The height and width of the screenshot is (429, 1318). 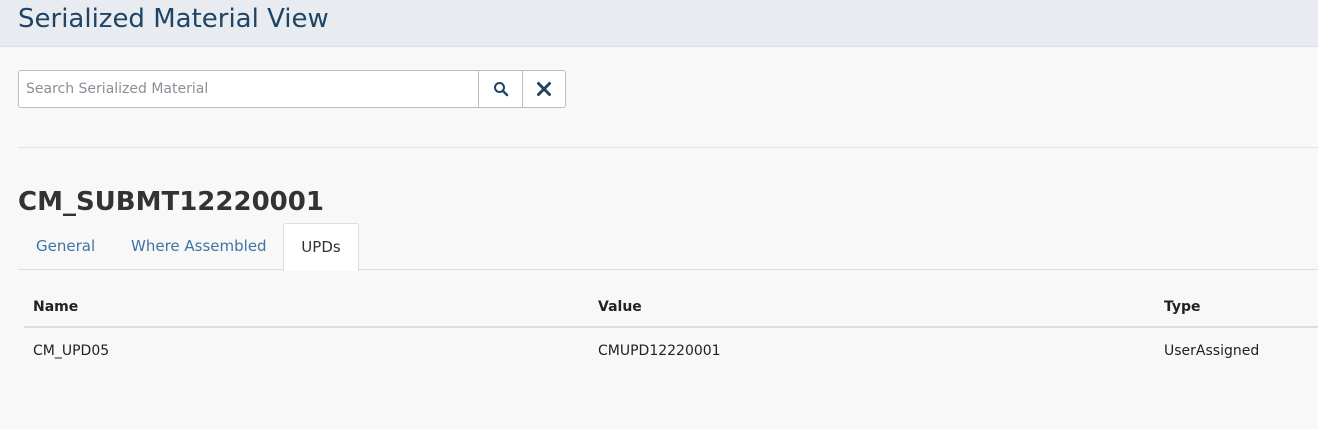 I want to click on column-header-type: Type, so click(x=1182, y=307).